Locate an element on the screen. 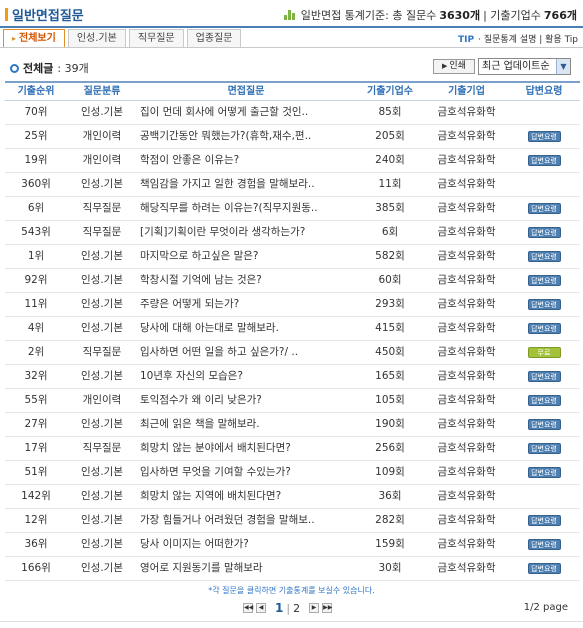  table-row: 51위 인성.기본 입사하면 무엇을 기여할 수있는가? 109회 금호석유화학 답변요령 is located at coordinates (292, 473).